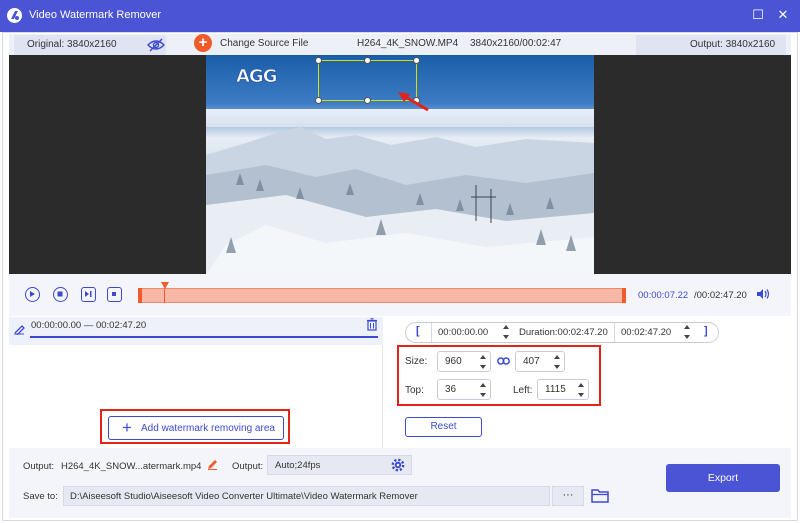 The image size is (800, 523). I want to click on output-file-name: H264_4K_SNOW...atermark.mp4, so click(131, 466).